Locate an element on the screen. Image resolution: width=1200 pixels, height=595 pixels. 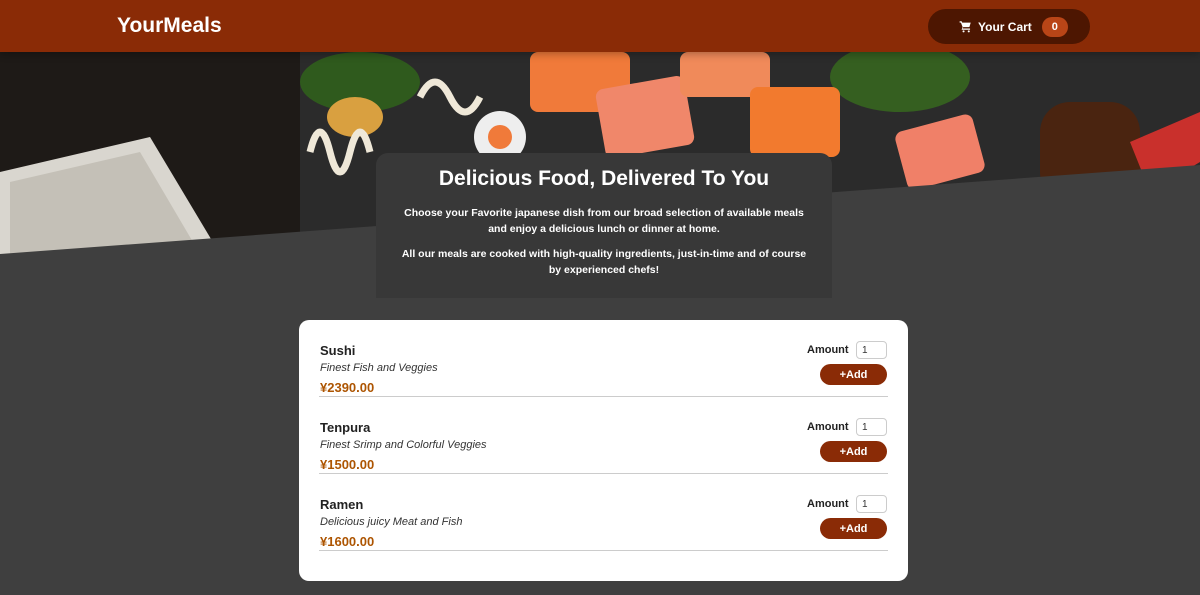
meal-description: Finest Srimp and Colorful Veggies is located at coordinates (403, 445).